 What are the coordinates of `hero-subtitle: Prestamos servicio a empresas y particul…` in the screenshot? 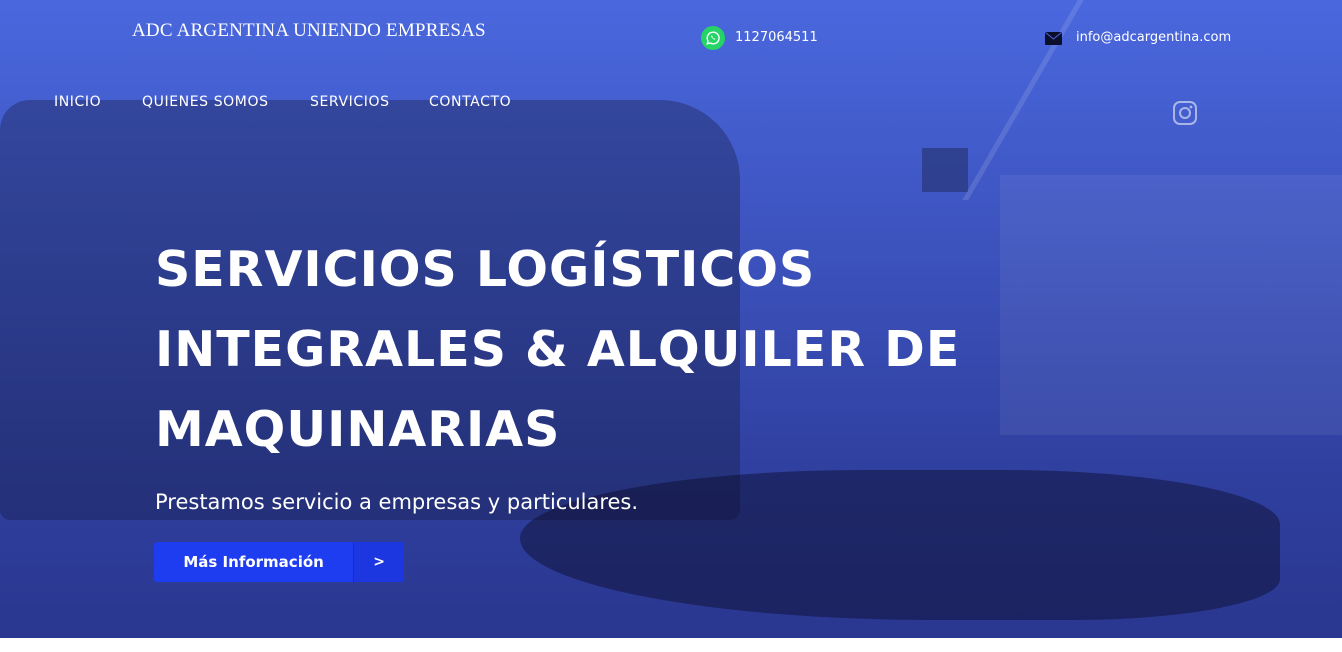 It's located at (397, 502).